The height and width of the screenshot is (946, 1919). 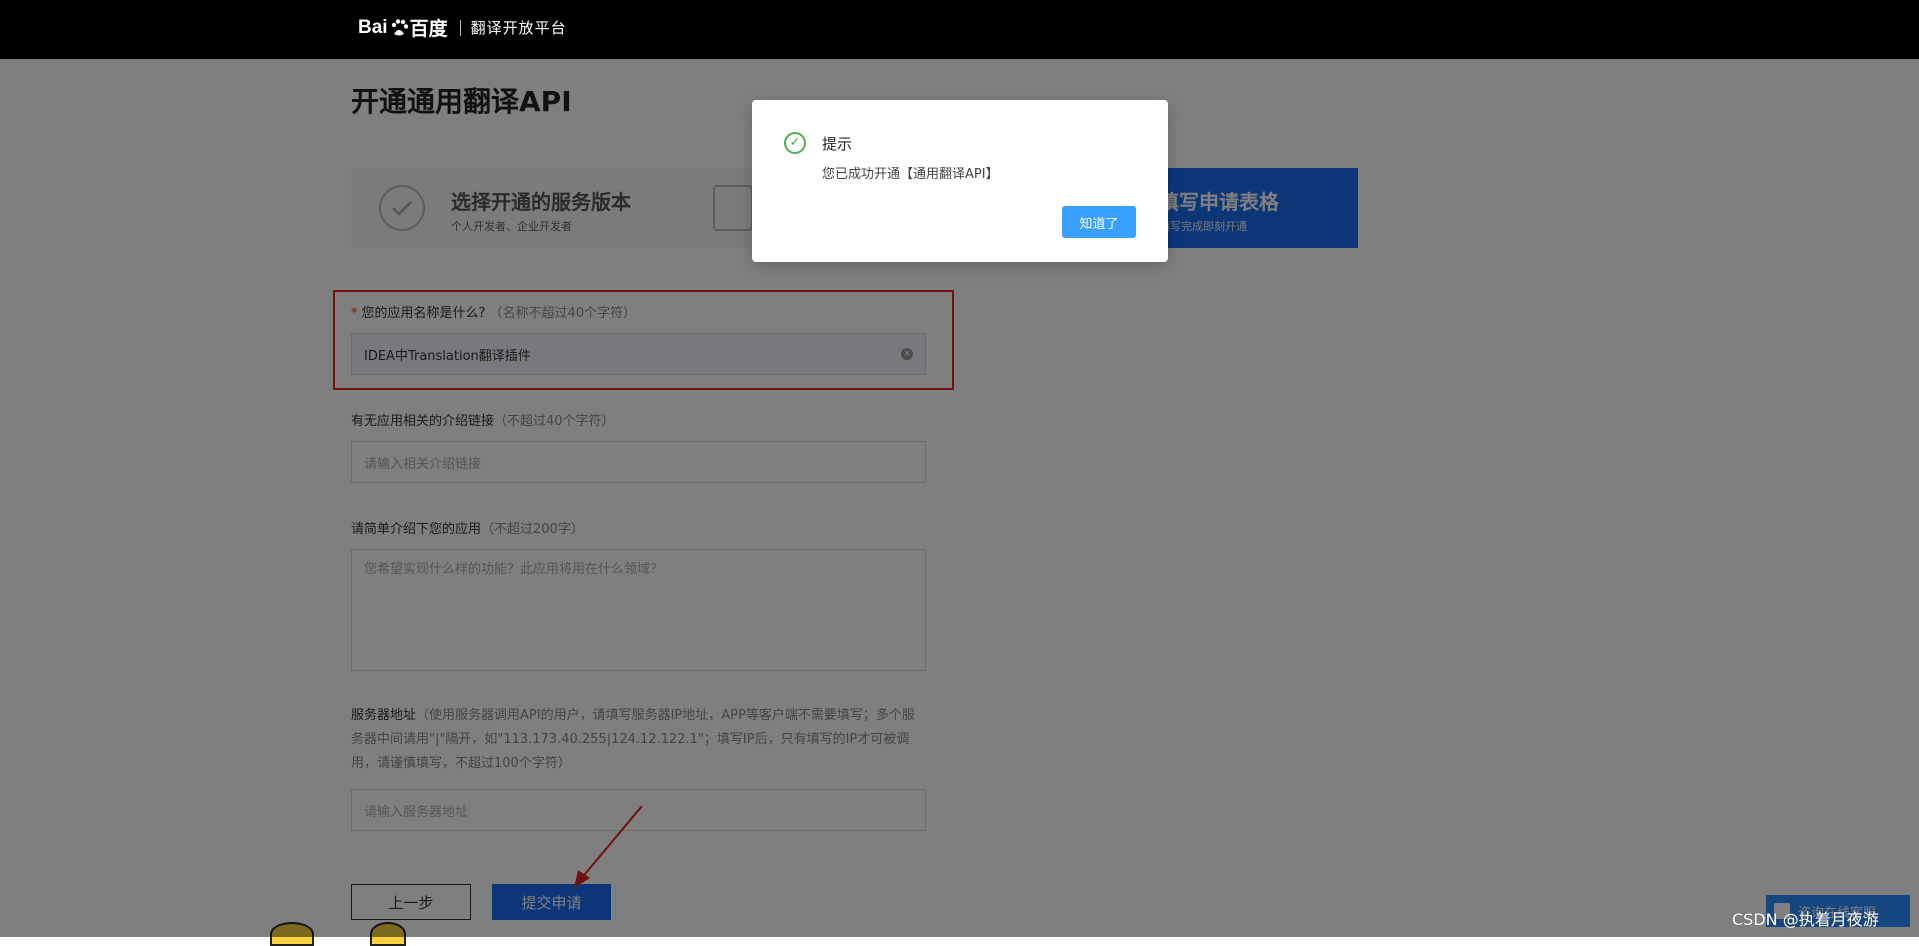 I want to click on watermark: CSDN @执着月夜游, so click(x=1805, y=919).